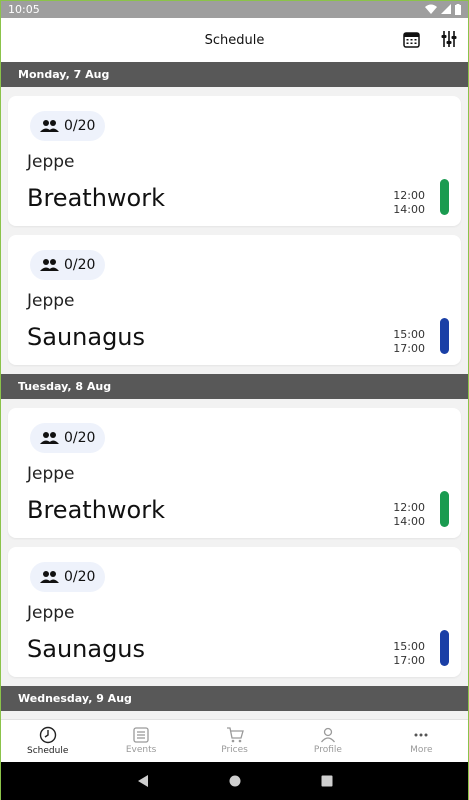 The image size is (469, 800). Describe the element at coordinates (421, 750) in the screenshot. I see `nav-label: More` at that location.